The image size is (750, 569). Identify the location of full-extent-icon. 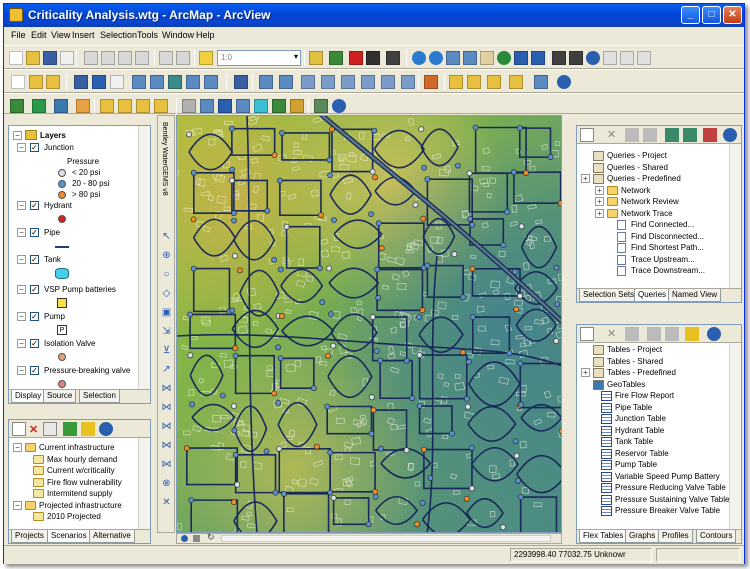
(504, 58).